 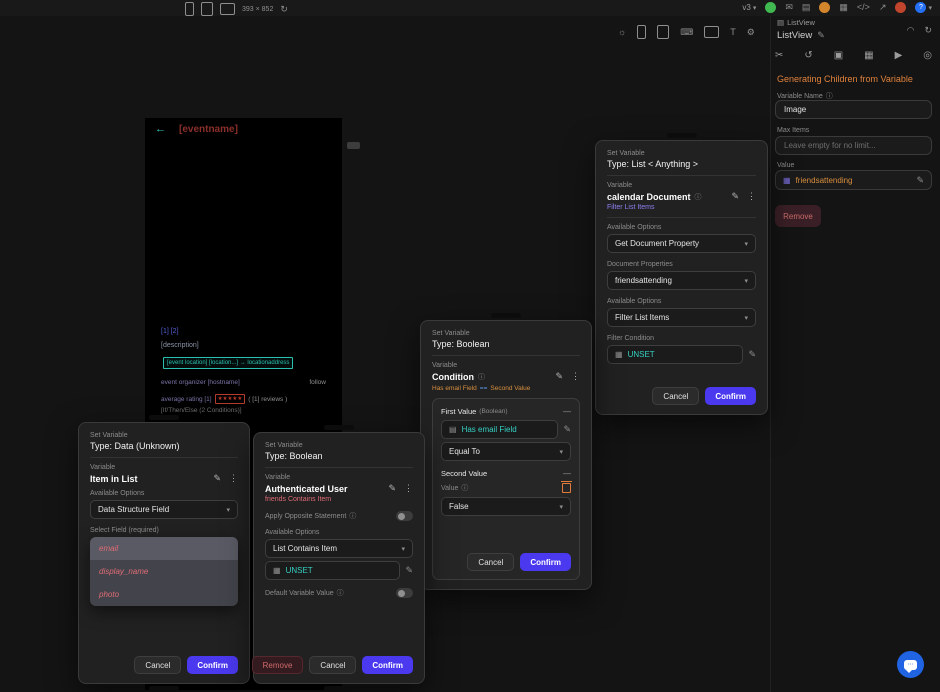 I want to click on value-label: Value, so click(x=785, y=165).